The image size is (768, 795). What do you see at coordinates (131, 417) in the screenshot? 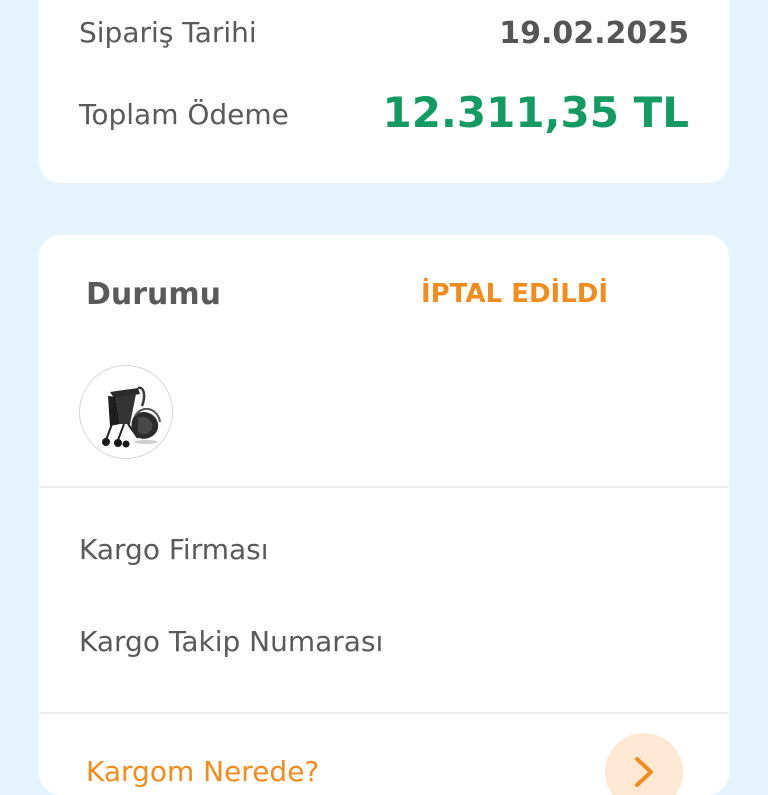
I see `stroller-with-car-seat-icon` at bounding box center [131, 417].